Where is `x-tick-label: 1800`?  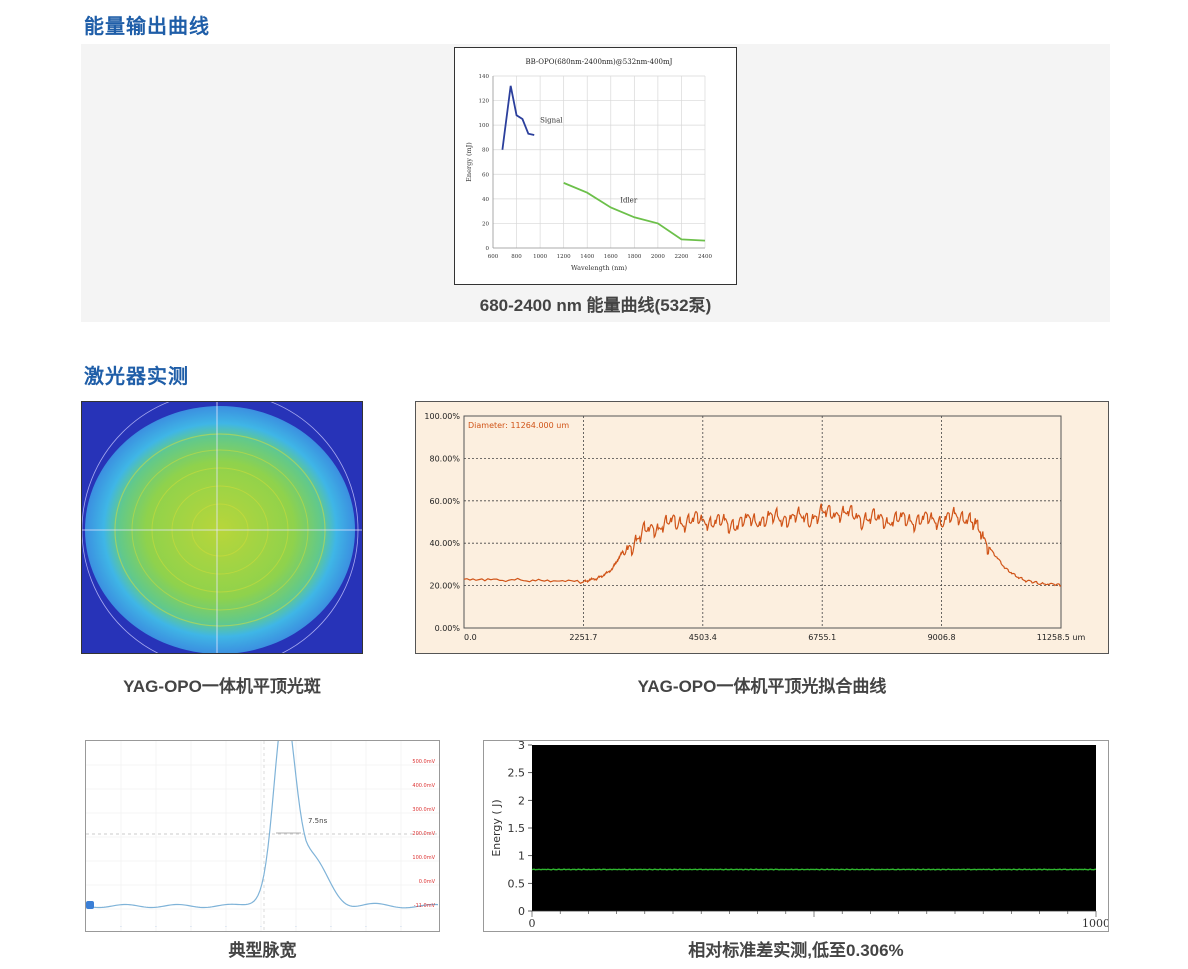 x-tick-label: 1800 is located at coordinates (634, 257).